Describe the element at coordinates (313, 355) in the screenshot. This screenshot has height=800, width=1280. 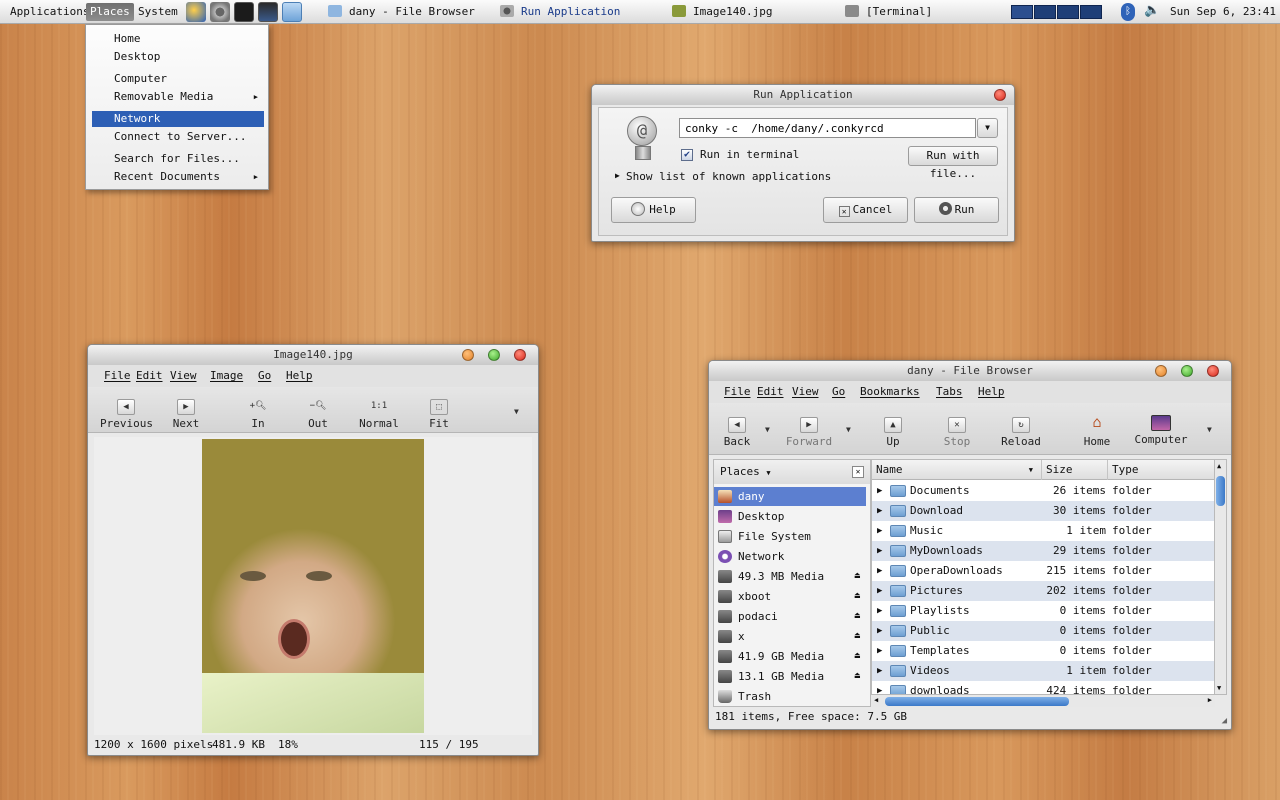
I see `viewer-titlebar: Image140.jpg` at that location.